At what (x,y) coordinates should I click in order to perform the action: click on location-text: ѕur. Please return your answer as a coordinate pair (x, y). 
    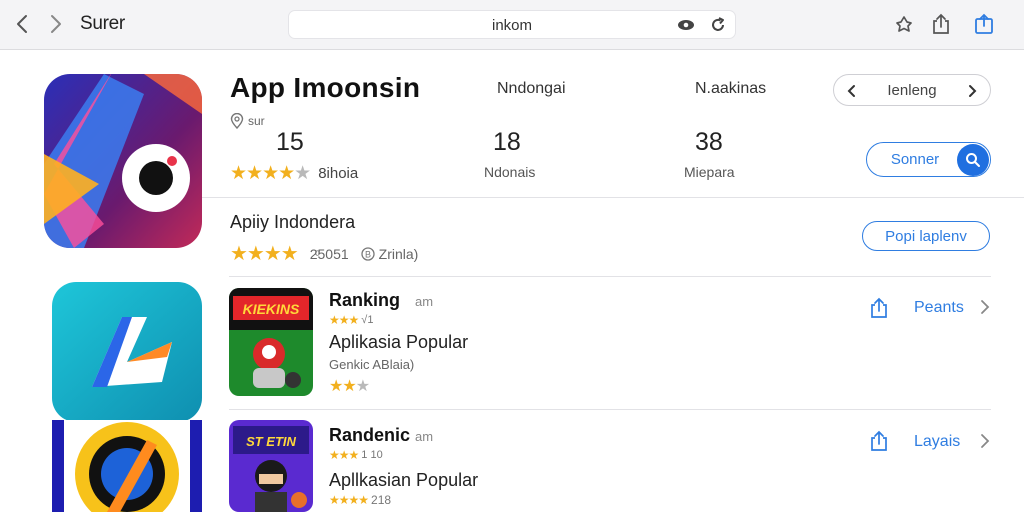
    Looking at the image, I should click on (256, 121).